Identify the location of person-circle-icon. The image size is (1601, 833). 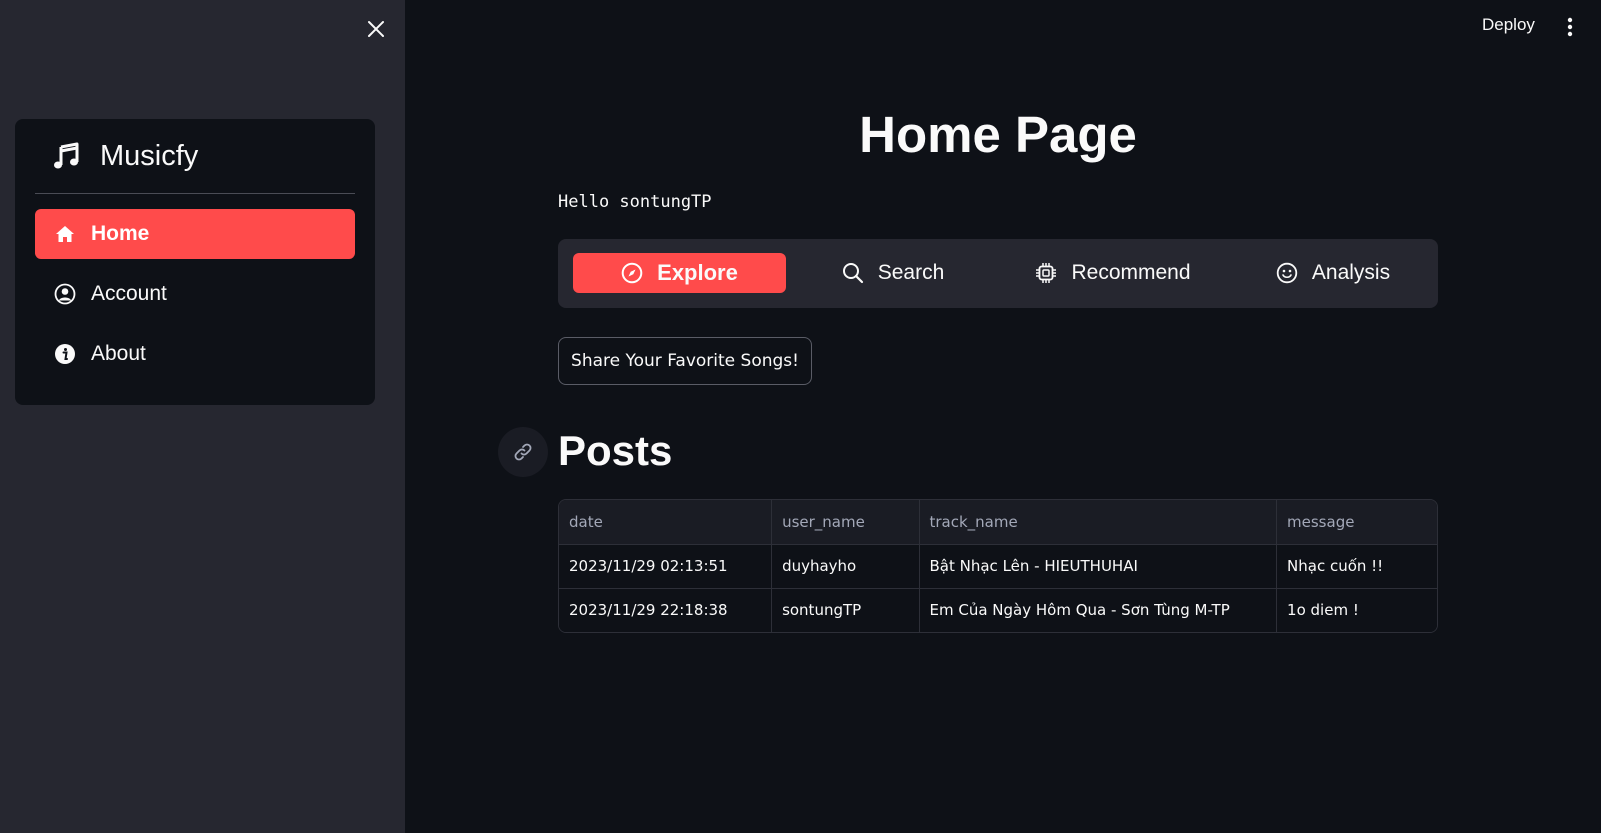
(65, 294).